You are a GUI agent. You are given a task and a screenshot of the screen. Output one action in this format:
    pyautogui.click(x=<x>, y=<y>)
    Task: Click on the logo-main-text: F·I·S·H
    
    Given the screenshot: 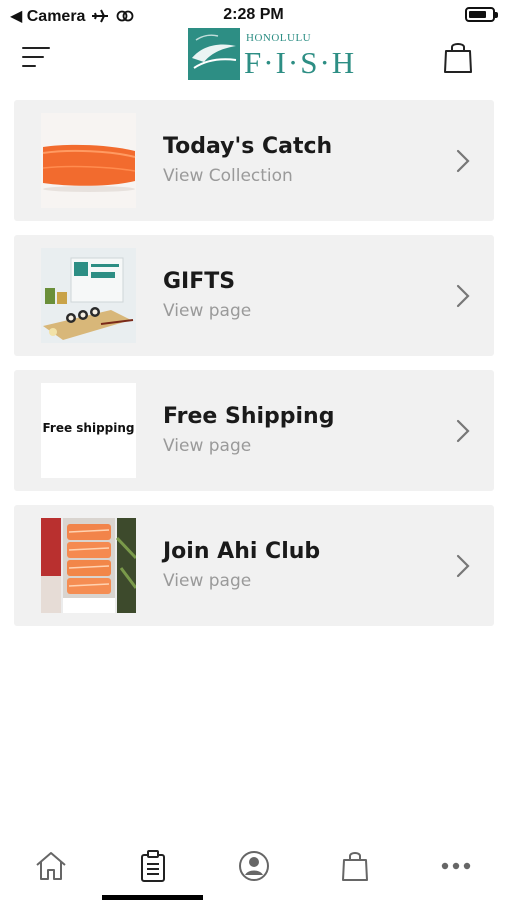 What is the action you would take?
    pyautogui.click(x=300, y=62)
    